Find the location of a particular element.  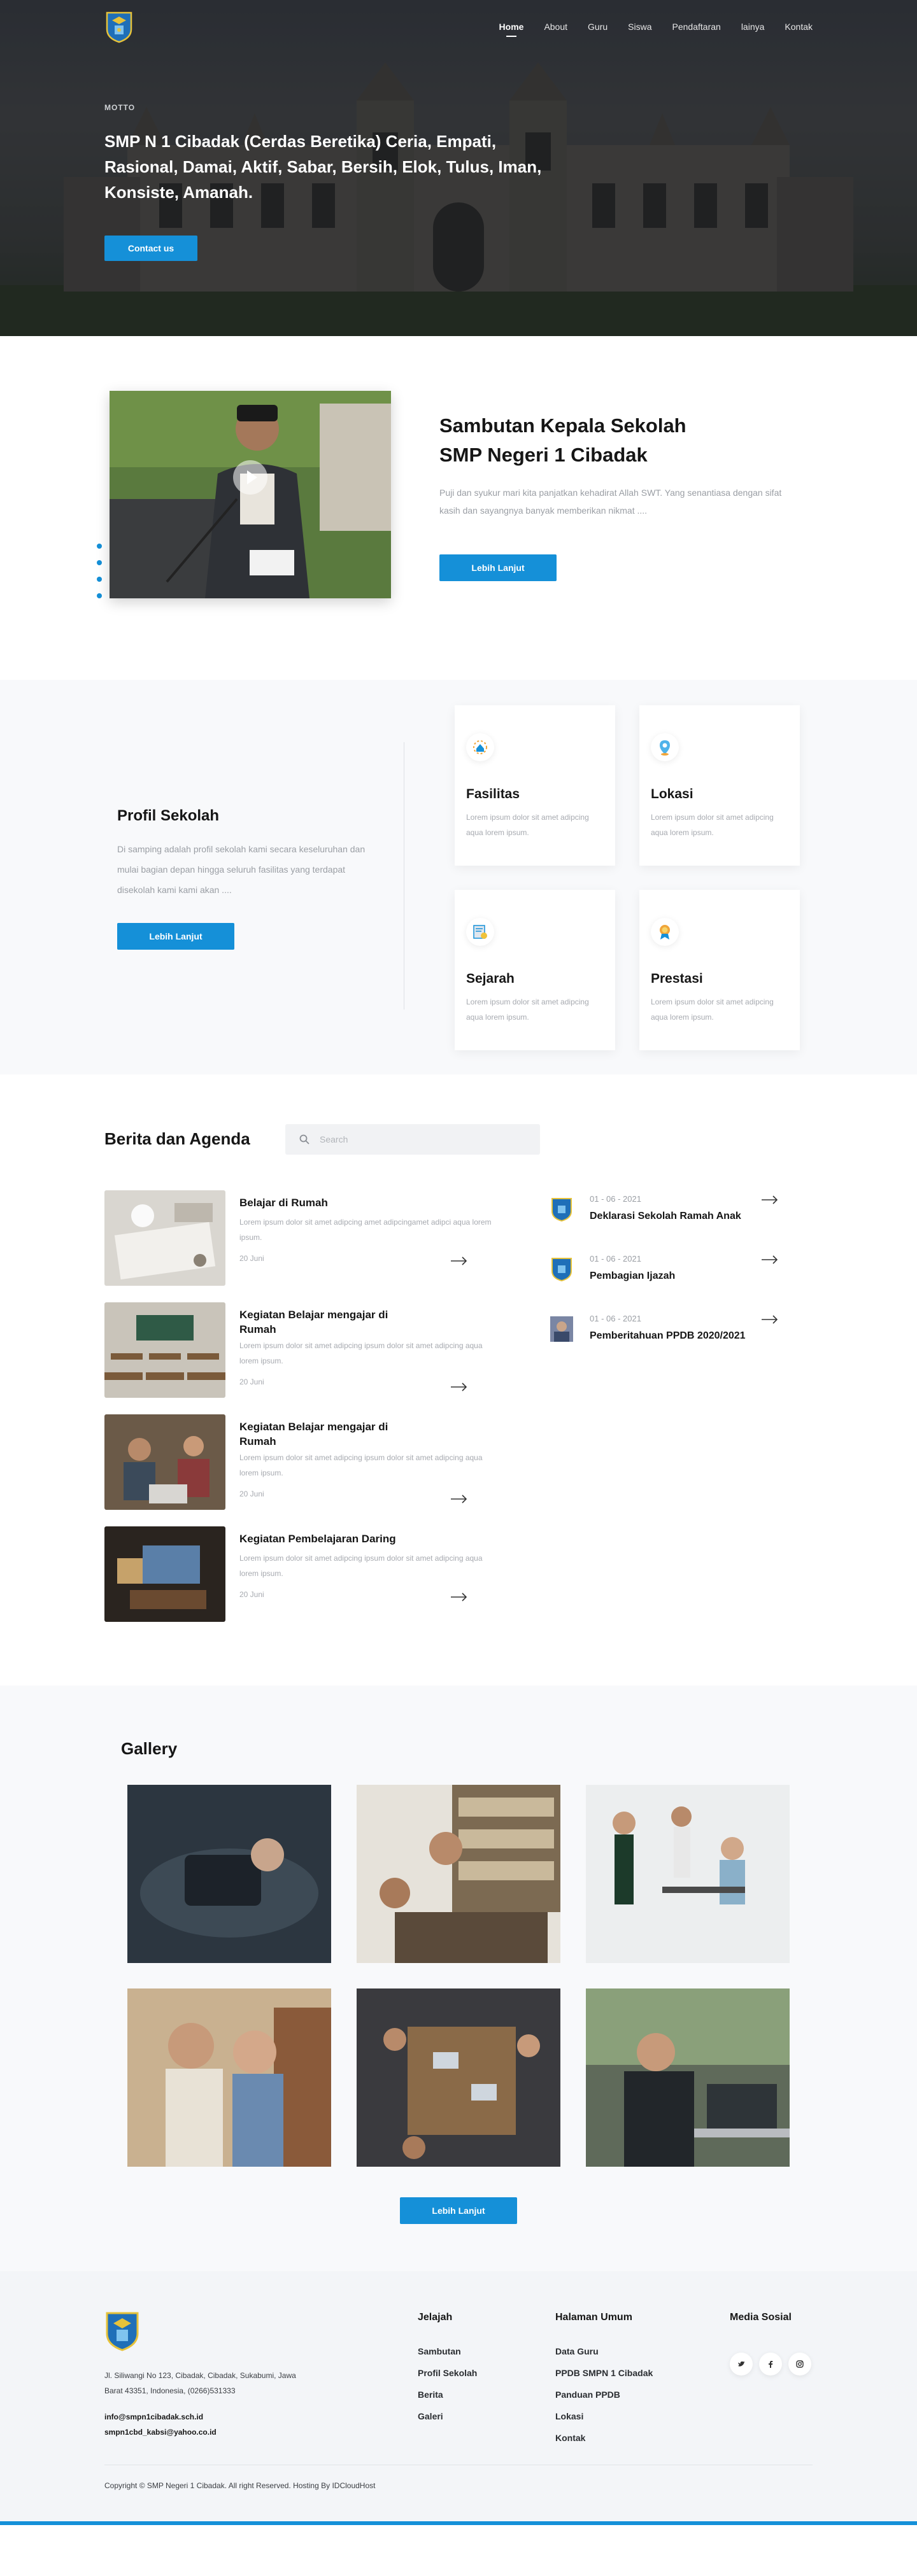

footer-logo is located at coordinates (122, 2331).